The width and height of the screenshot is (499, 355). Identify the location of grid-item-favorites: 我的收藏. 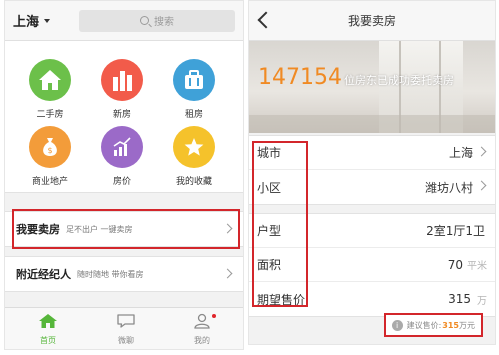
(194, 156).